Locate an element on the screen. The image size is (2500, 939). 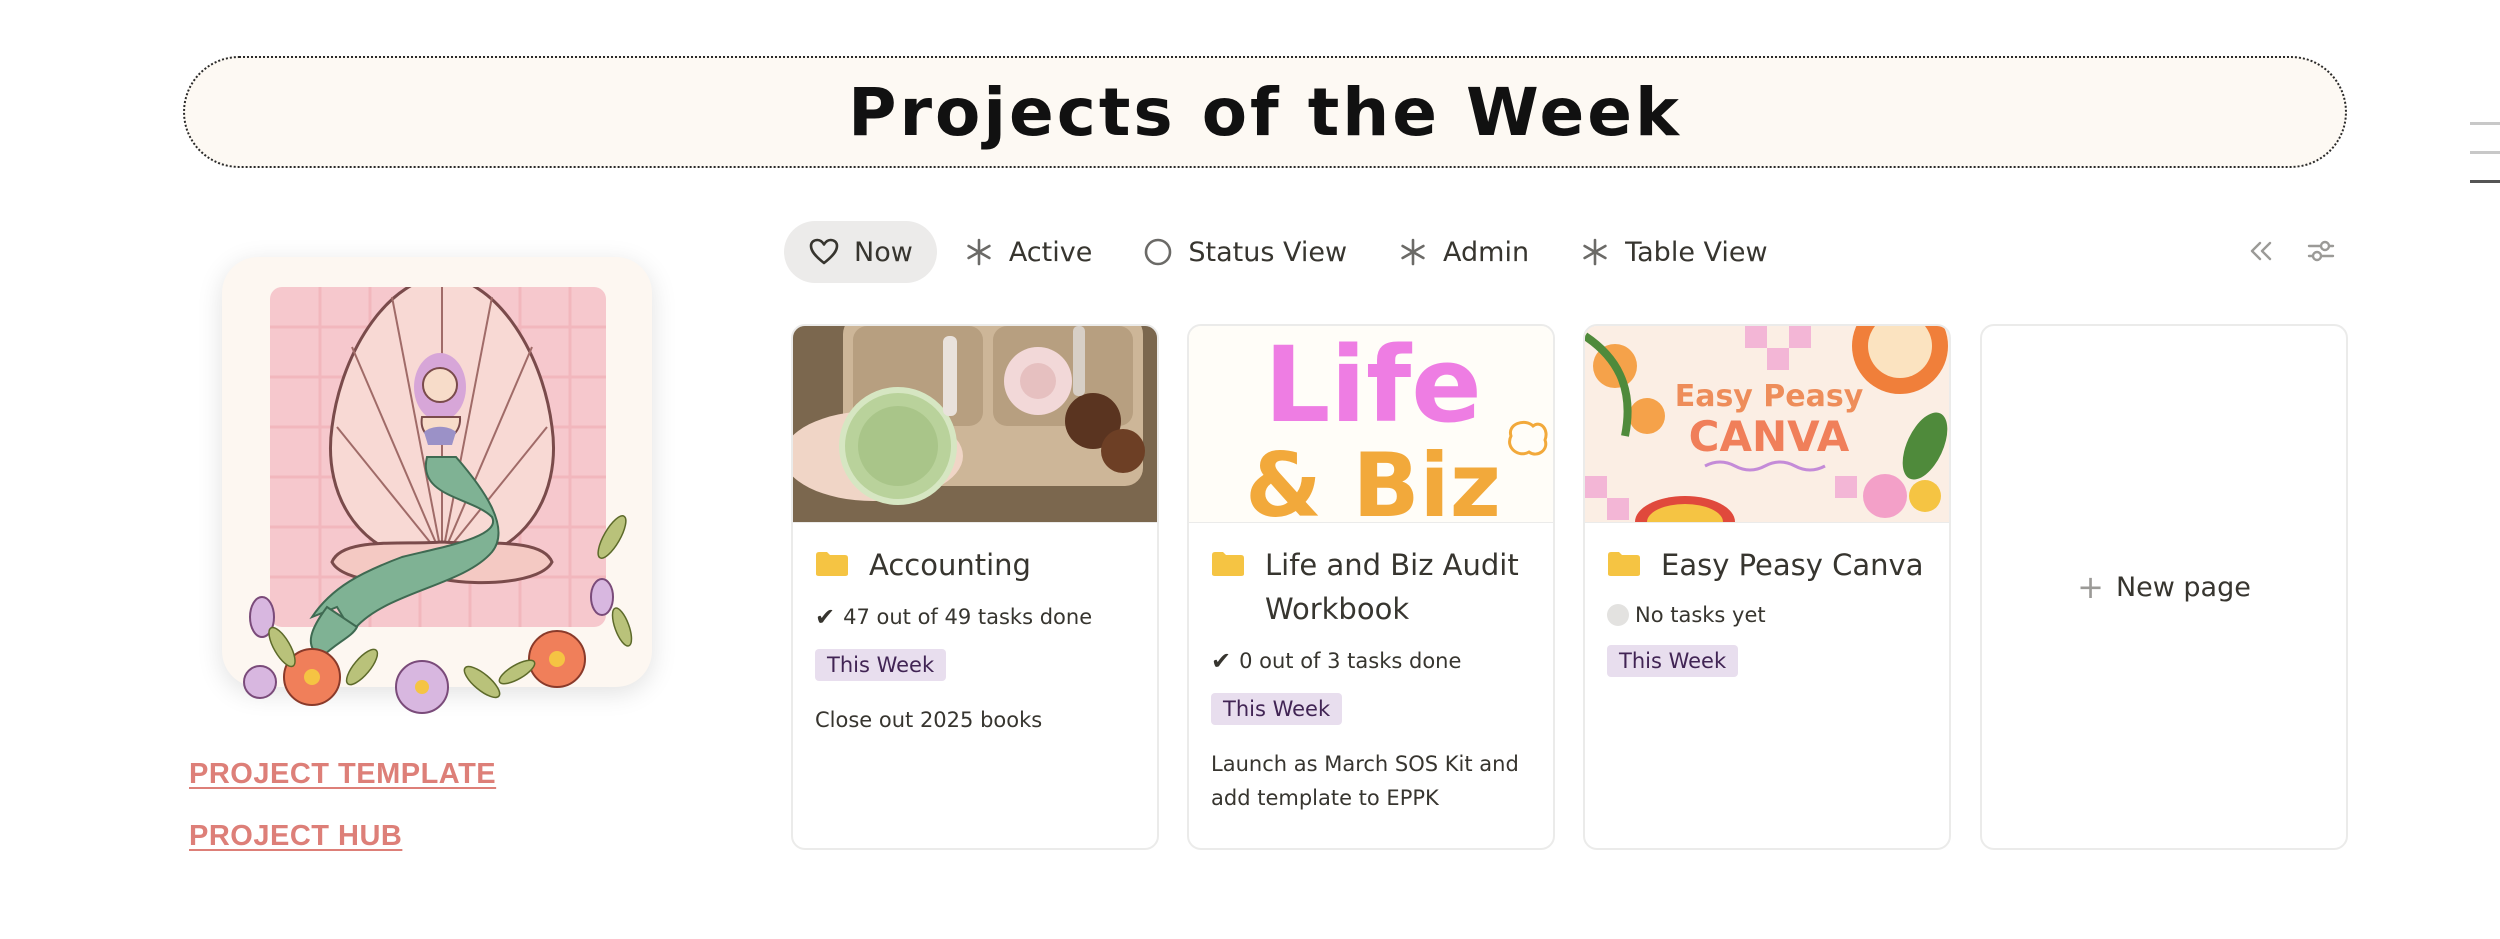
card-title: Easy Peasy Canva is located at coordinates (1792, 565).